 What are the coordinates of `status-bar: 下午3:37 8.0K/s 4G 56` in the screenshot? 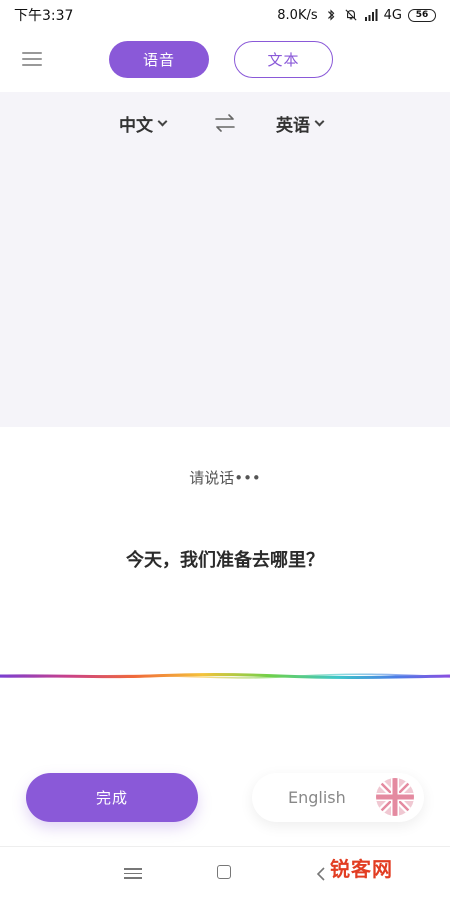 It's located at (225, 15).